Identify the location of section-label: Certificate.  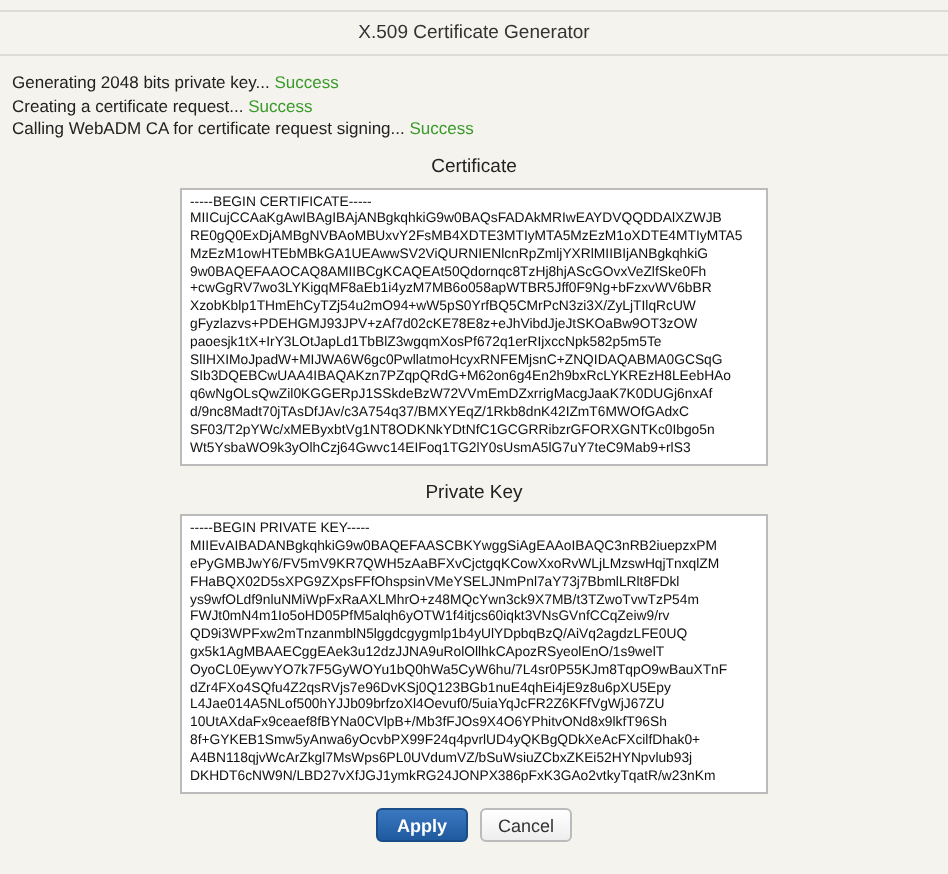
(474, 166).